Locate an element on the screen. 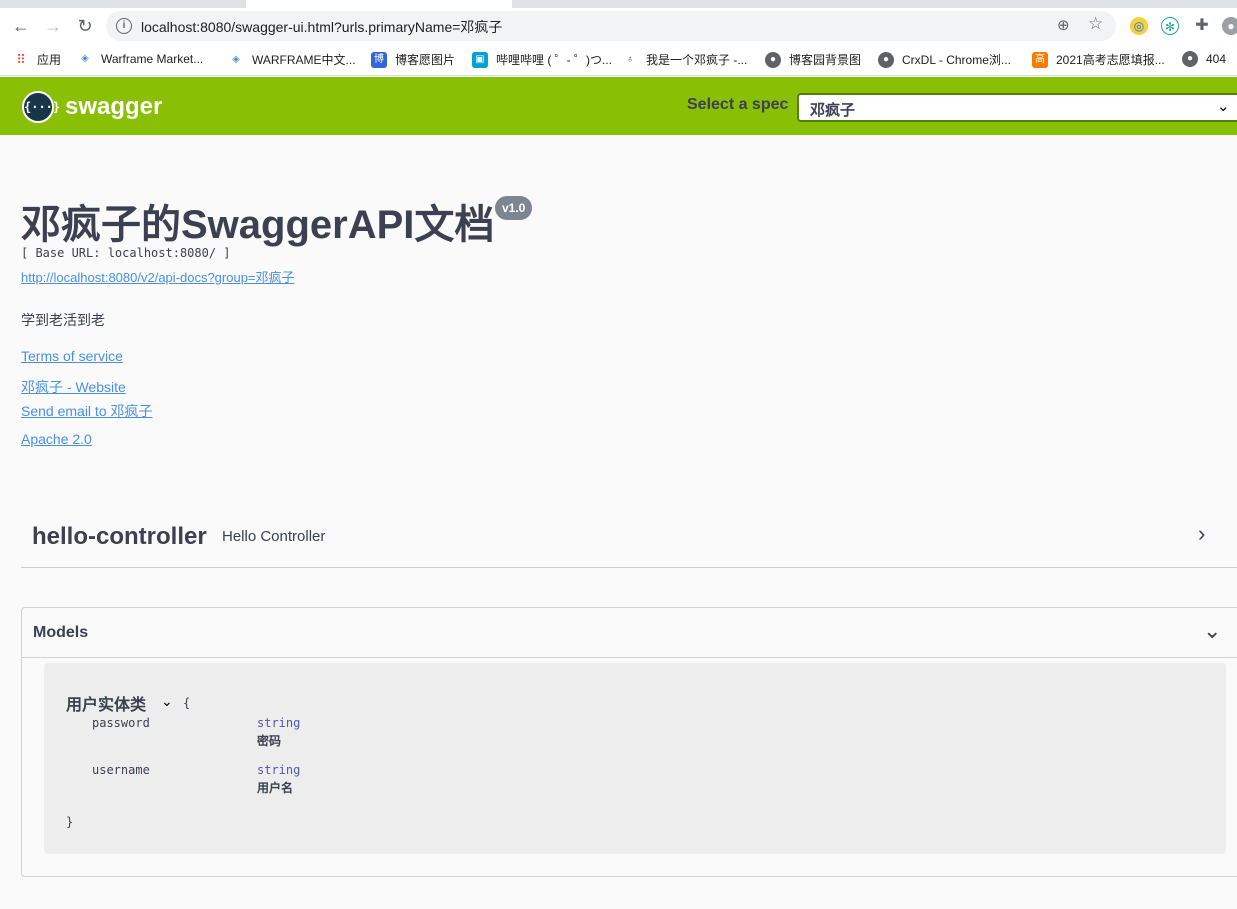  property-name: password is located at coordinates (121, 723).